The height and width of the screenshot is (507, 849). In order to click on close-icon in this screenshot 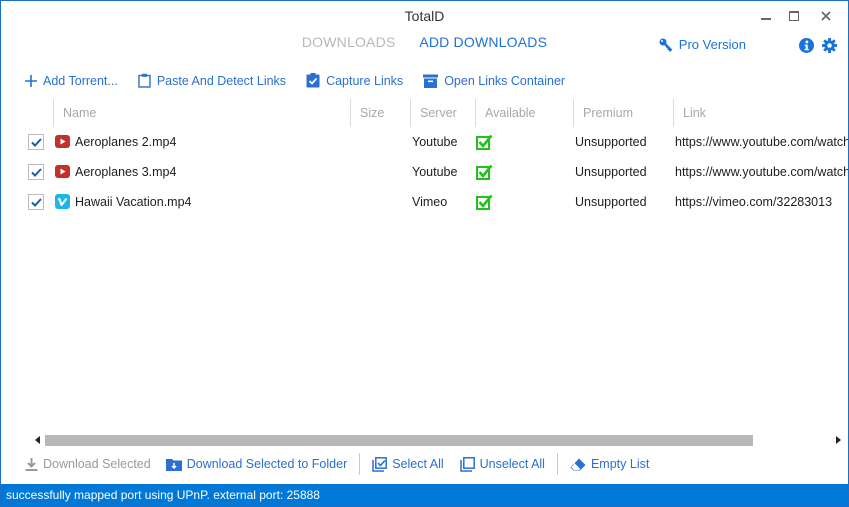, I will do `click(826, 16)`.